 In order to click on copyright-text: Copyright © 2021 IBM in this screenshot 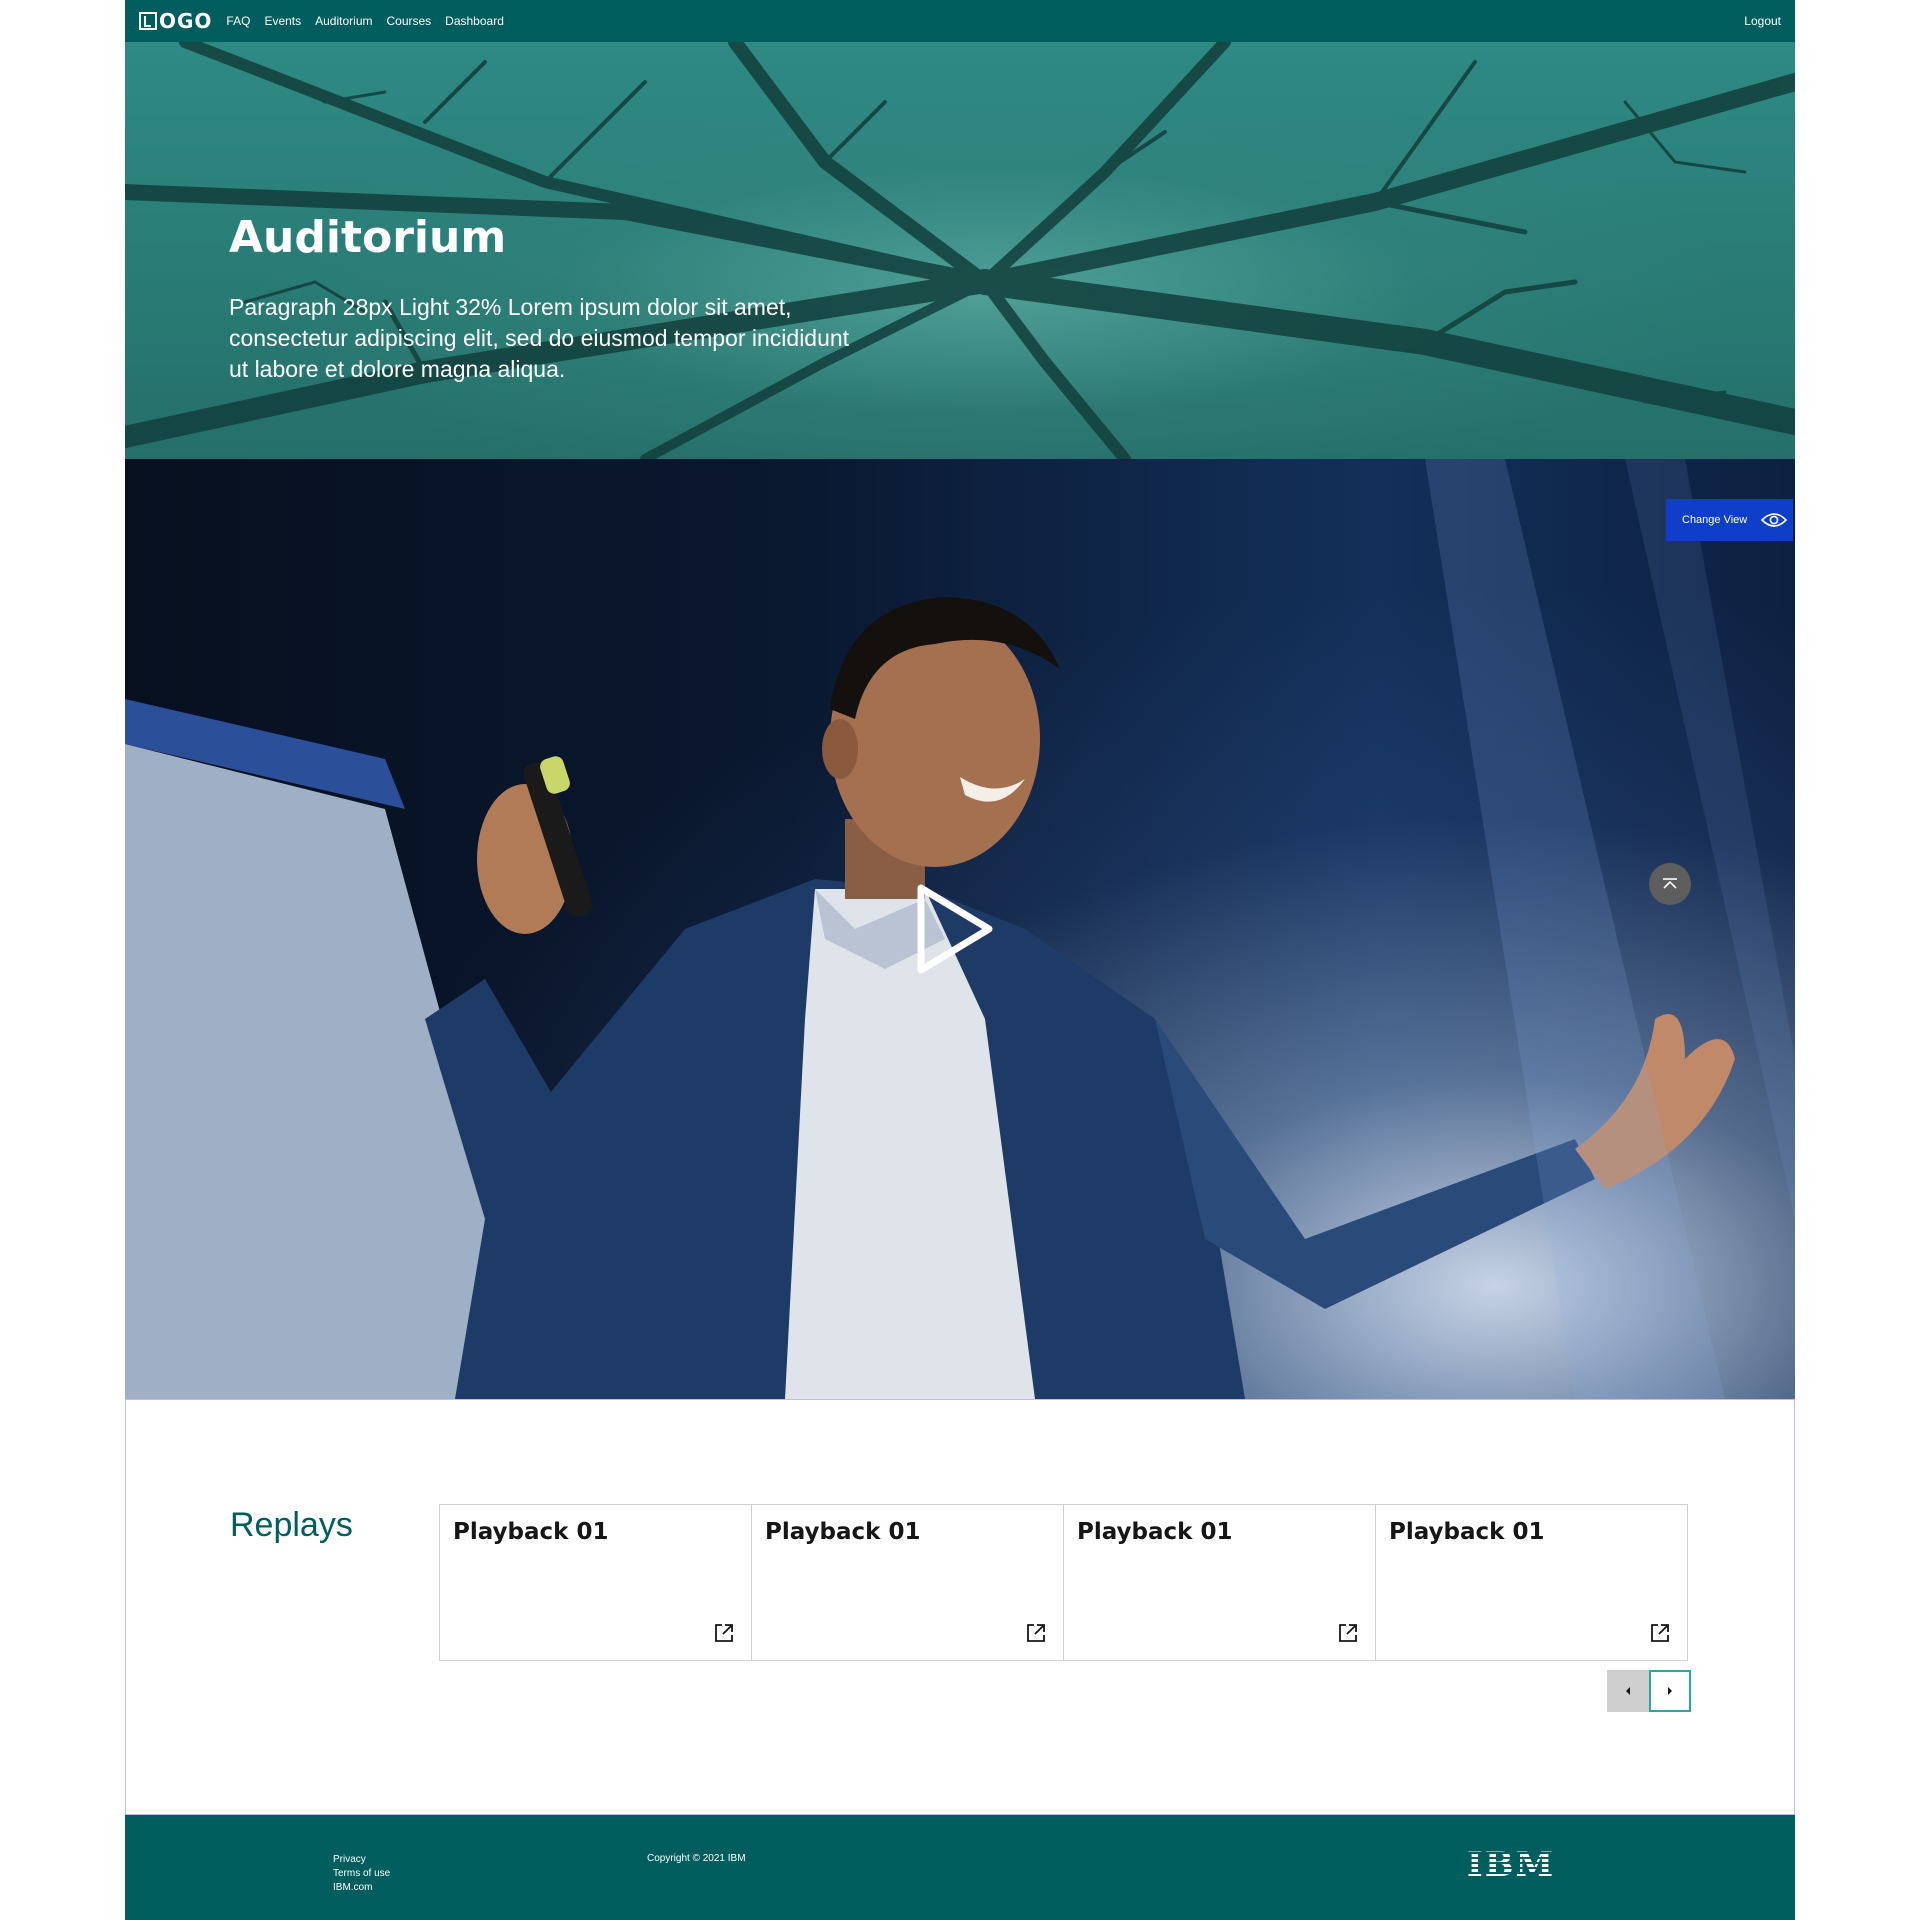, I will do `click(696, 1858)`.